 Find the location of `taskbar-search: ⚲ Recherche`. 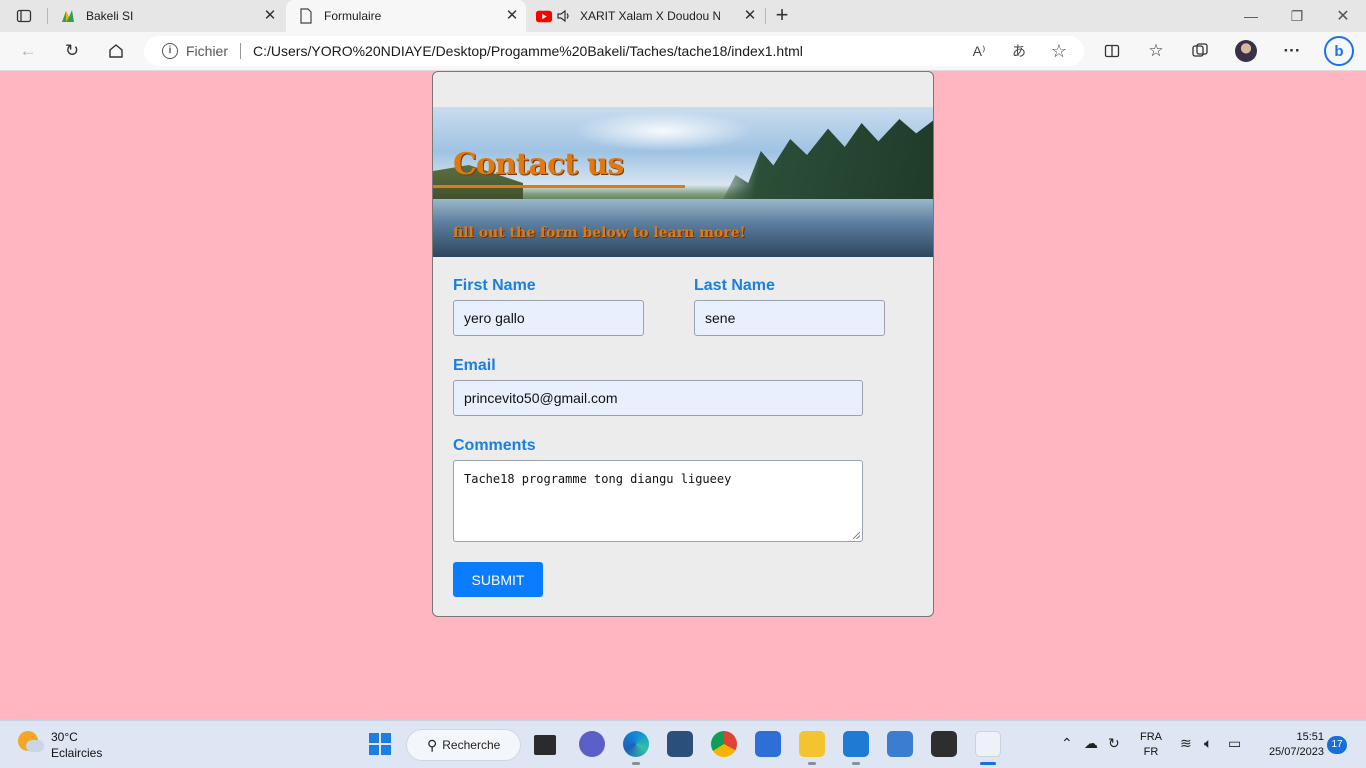

taskbar-search: ⚲ Recherche is located at coordinates (463, 745).